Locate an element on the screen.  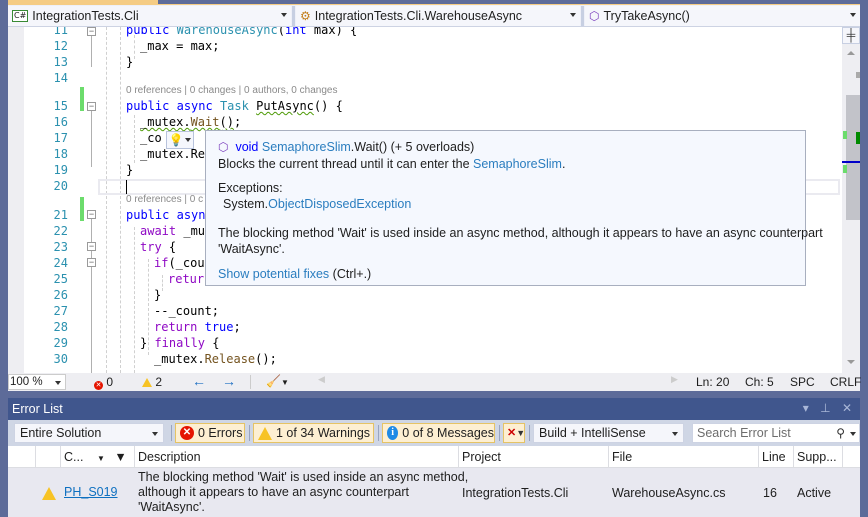
source-dropdown: Build + IntelliSense is located at coordinates (608, 433).